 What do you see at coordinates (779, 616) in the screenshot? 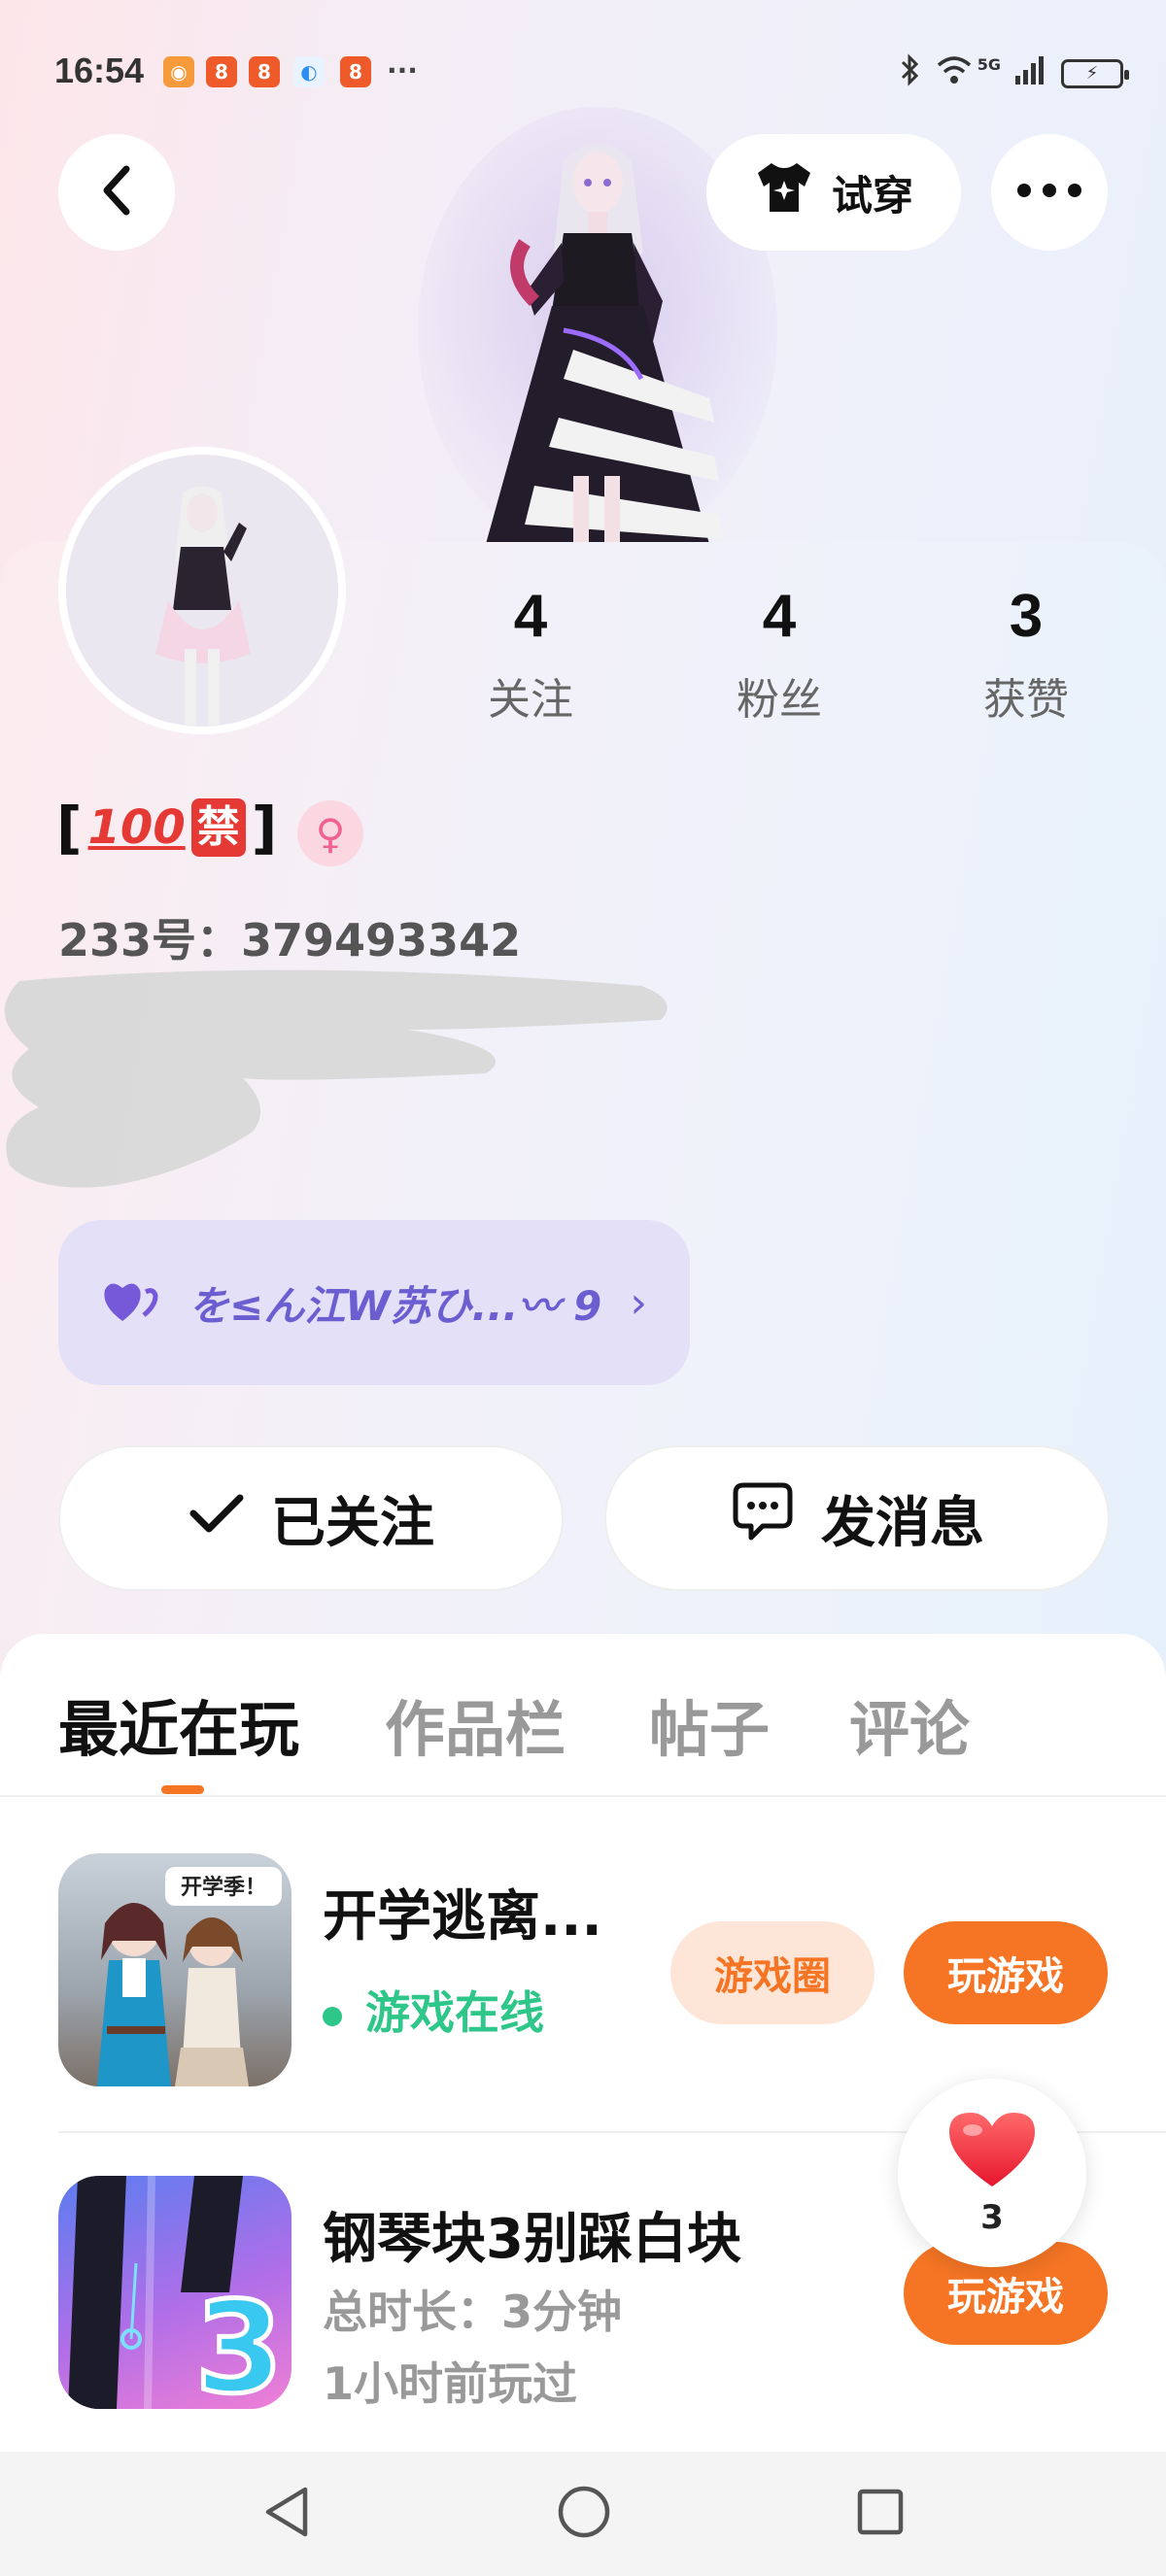
I see `stat-followers-count: 4` at bounding box center [779, 616].